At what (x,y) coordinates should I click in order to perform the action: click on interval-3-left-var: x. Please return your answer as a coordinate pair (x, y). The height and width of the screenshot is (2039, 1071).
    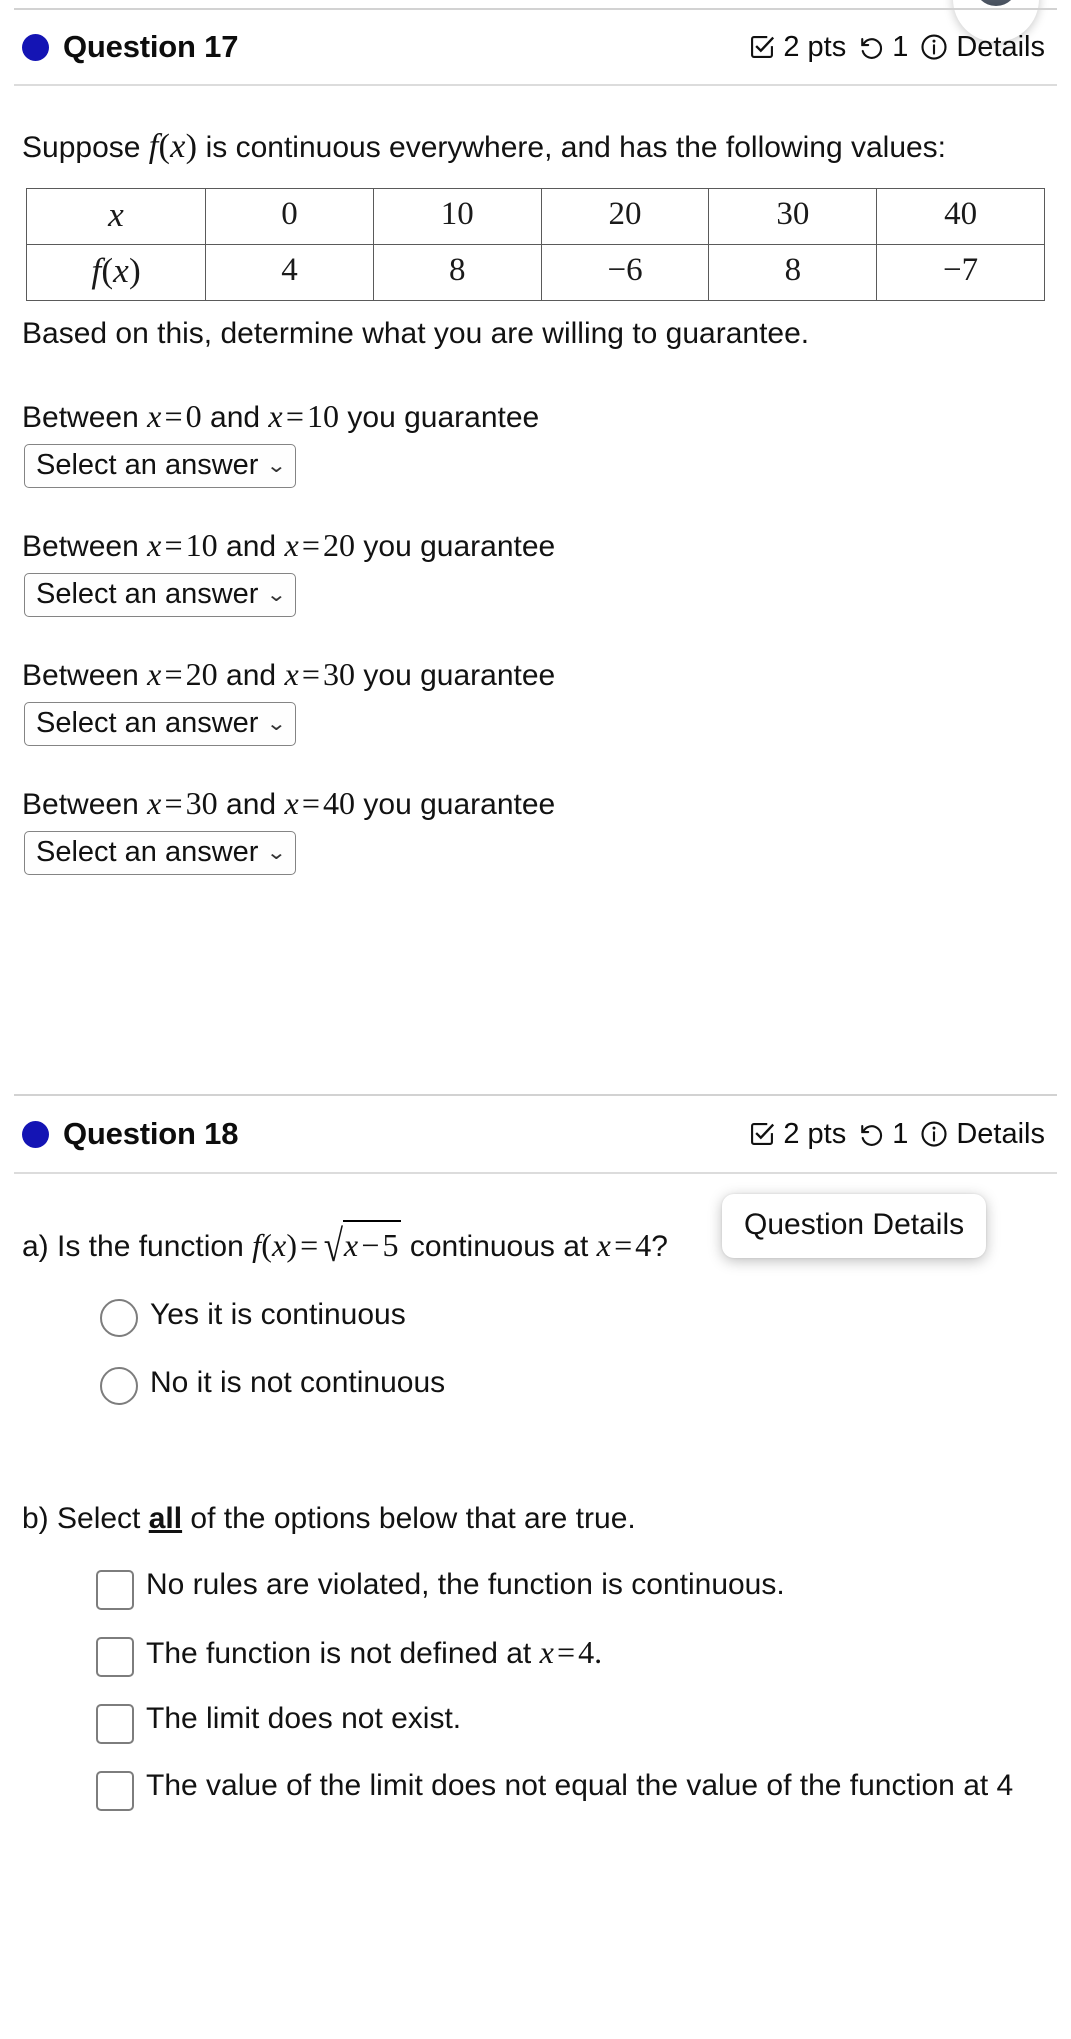
    Looking at the image, I should click on (154, 673).